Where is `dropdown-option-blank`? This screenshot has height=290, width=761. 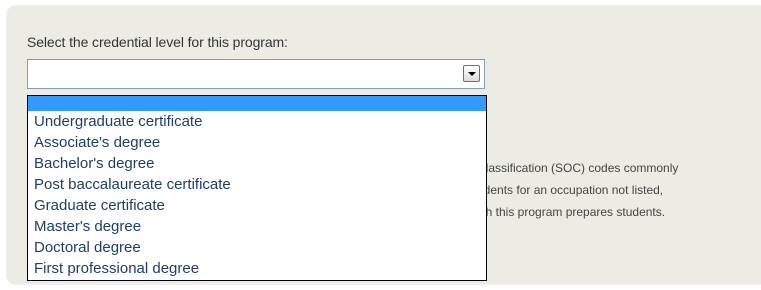 dropdown-option-blank is located at coordinates (257, 103).